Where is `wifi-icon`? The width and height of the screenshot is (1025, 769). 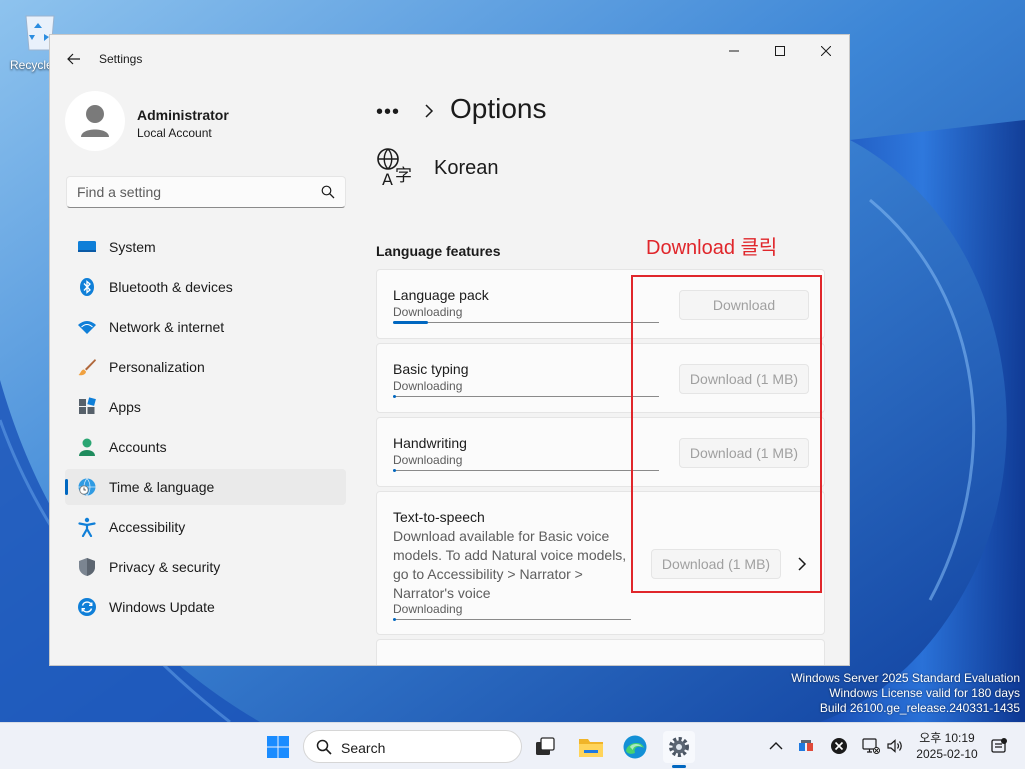
wifi-icon is located at coordinates (87, 327).